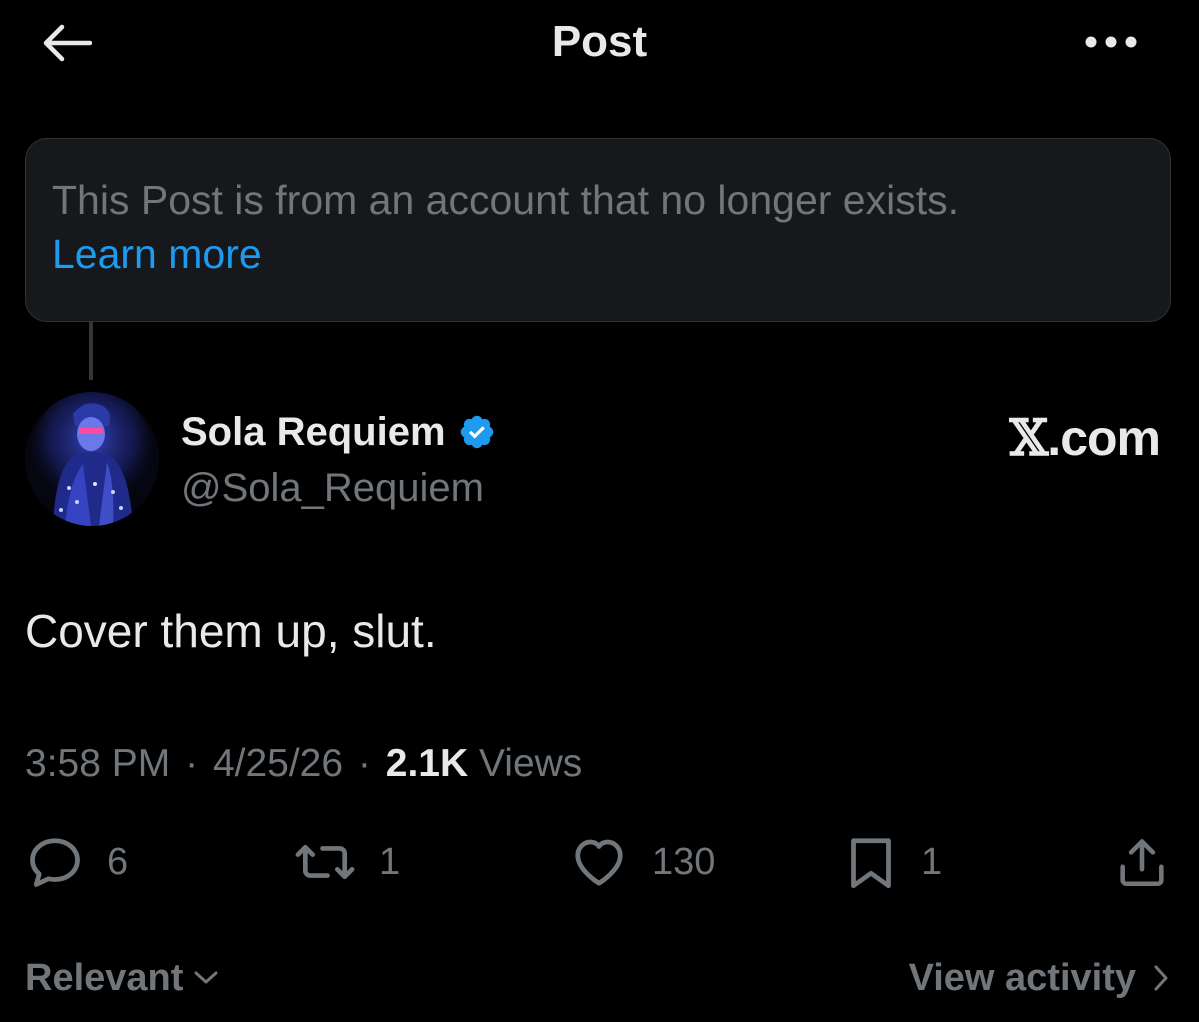 This screenshot has width=1199, height=1022. I want to click on post-time: 3:58 PM, so click(97, 763).